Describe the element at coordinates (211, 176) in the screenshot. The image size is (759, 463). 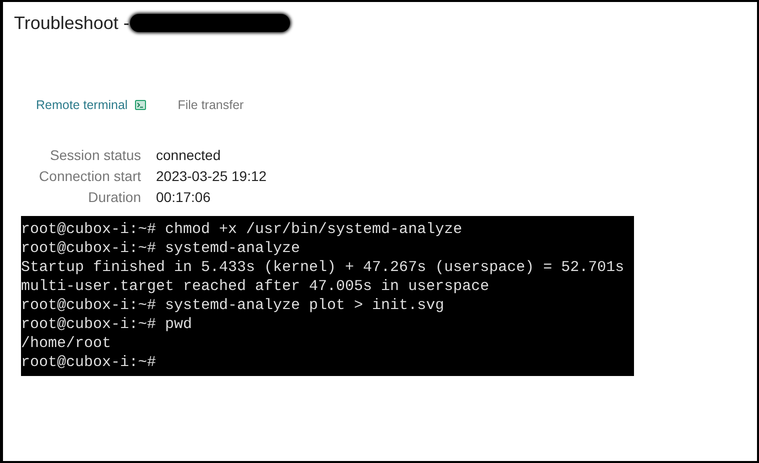
I see `field-value: 2023-03-25 19:12` at that location.